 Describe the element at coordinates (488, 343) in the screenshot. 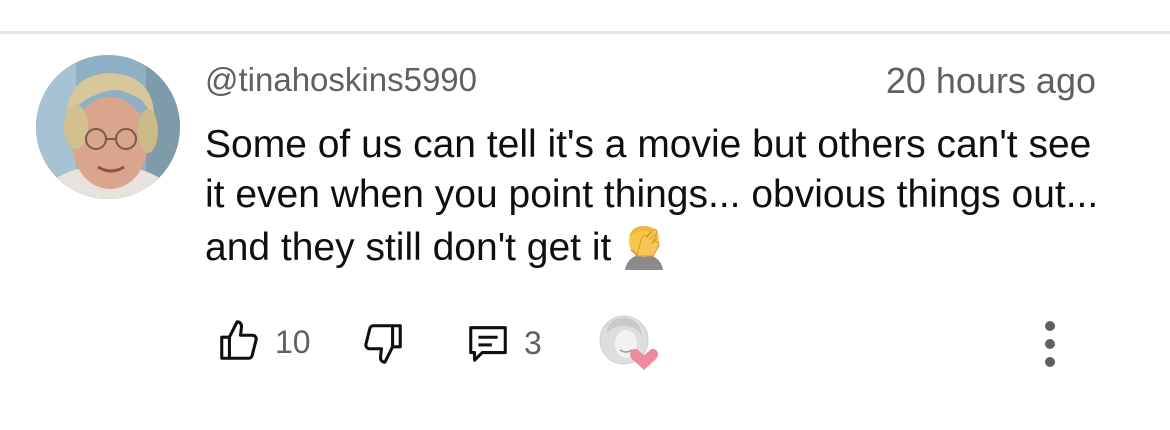

I see `reply-icon` at that location.